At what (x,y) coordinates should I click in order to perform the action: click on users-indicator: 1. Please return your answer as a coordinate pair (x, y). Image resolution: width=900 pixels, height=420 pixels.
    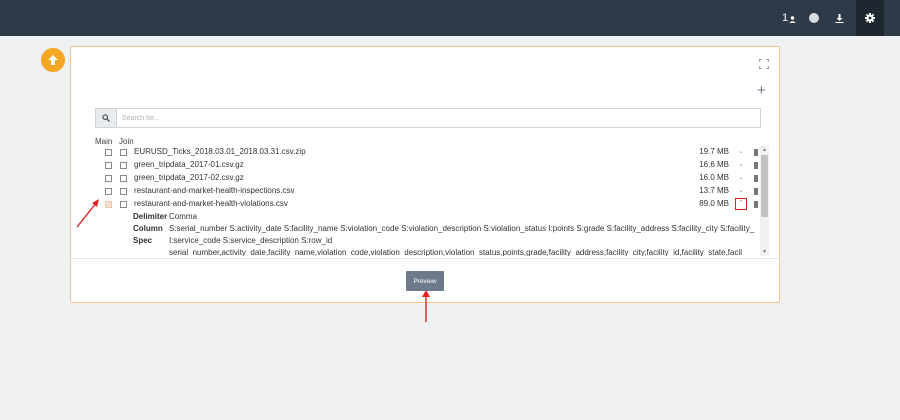
    Looking at the image, I should click on (789, 18).